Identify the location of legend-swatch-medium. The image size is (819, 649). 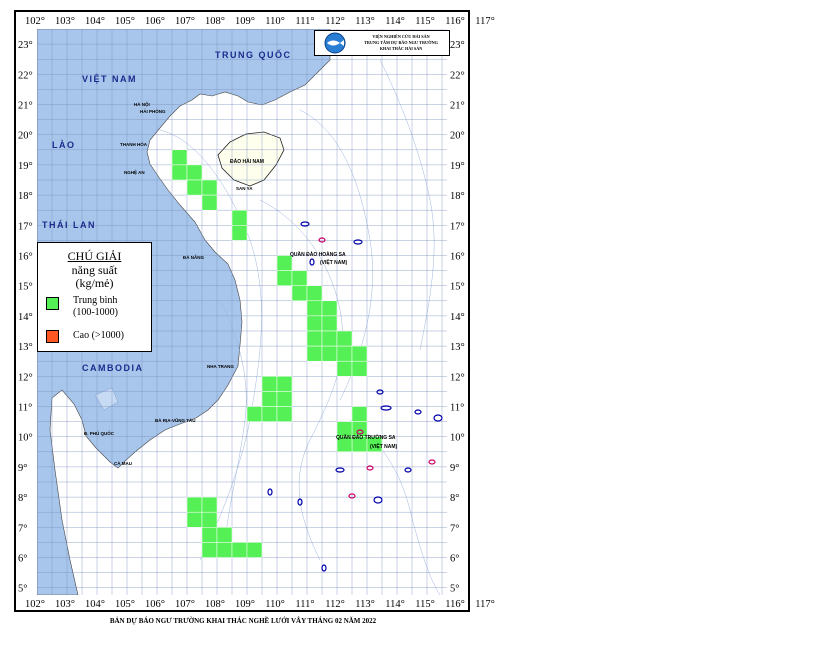
(52, 303).